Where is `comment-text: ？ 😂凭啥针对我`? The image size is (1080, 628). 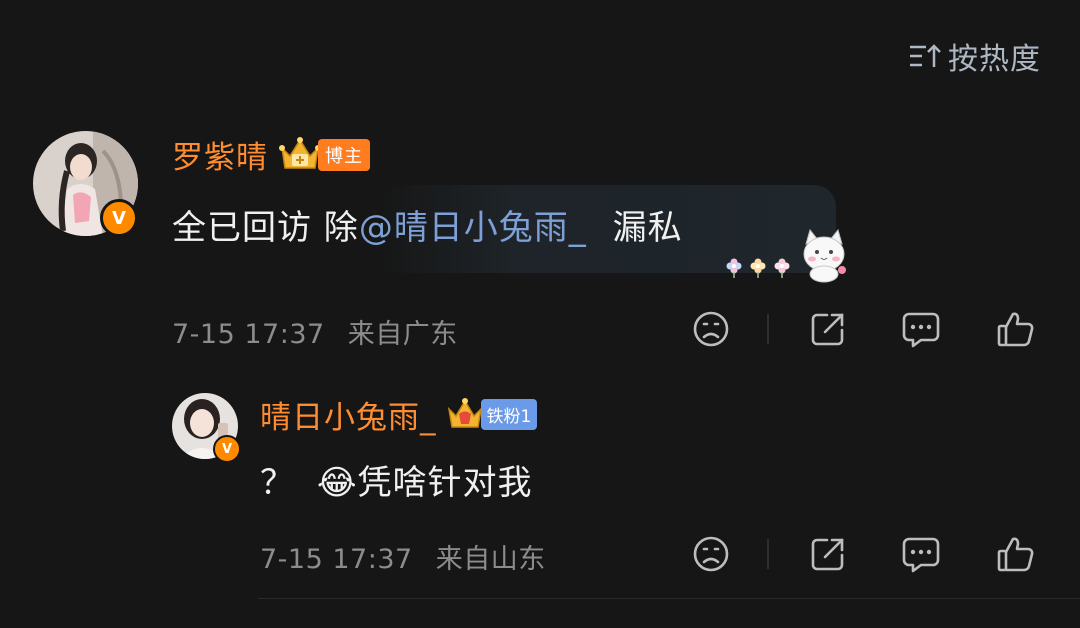
comment-text: ？ 😂凭啥针对我 is located at coordinates (396, 479).